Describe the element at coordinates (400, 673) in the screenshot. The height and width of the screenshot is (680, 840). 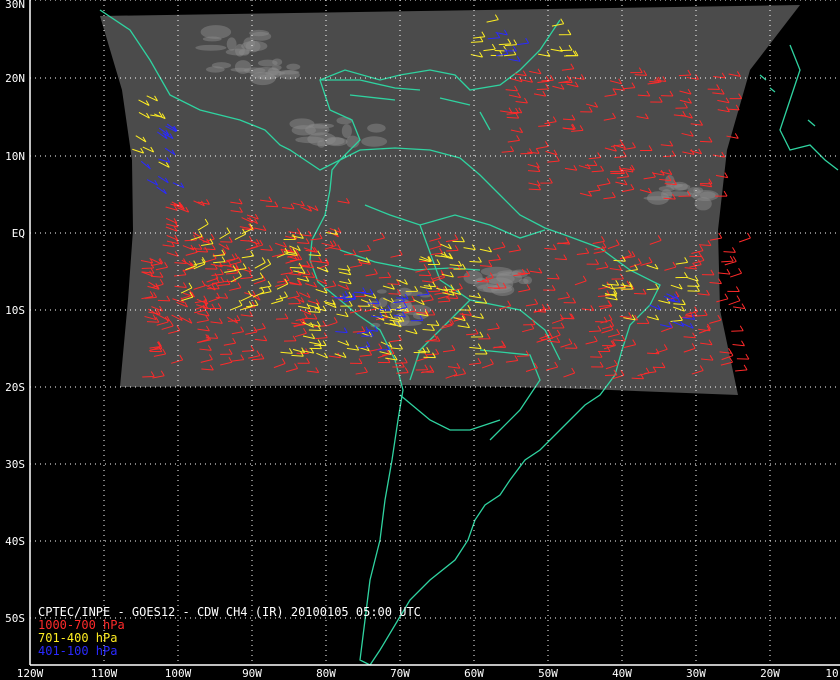
I see `lon-label: 70W` at that location.